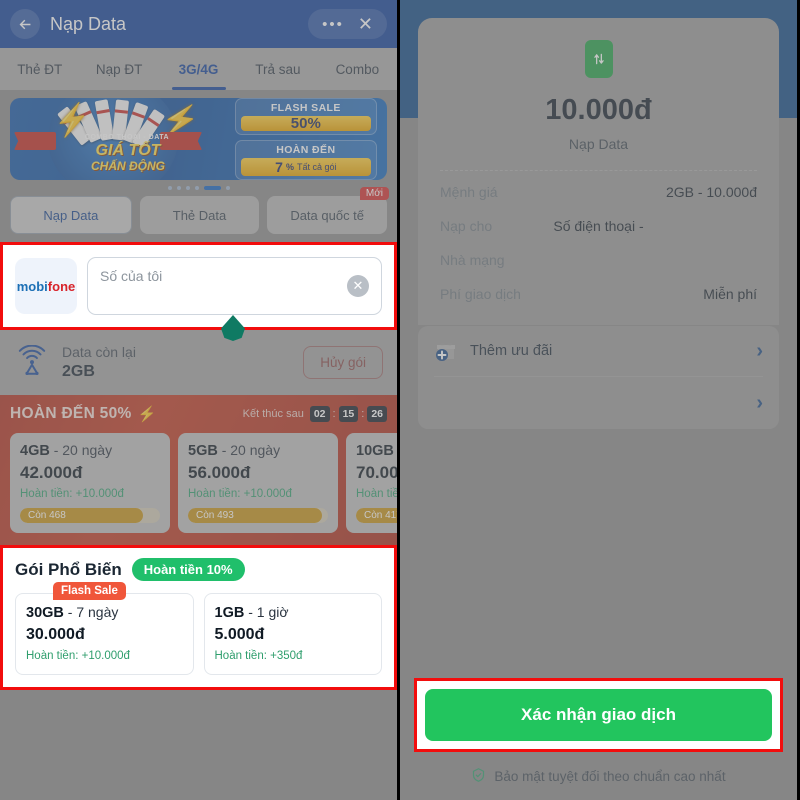 The image size is (800, 800). I want to click on tab-nap-dt: Nạp ĐT, so click(118, 69).